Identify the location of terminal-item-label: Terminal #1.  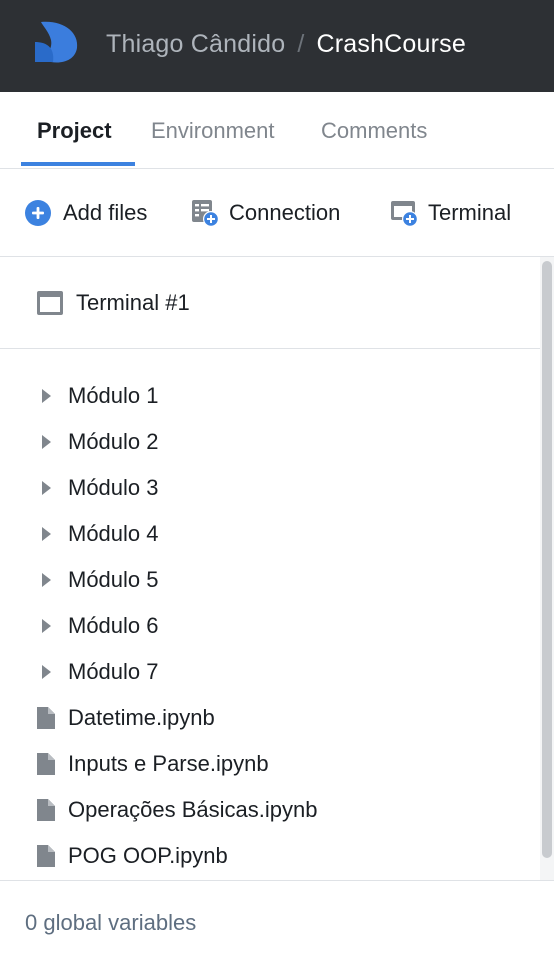
(133, 302).